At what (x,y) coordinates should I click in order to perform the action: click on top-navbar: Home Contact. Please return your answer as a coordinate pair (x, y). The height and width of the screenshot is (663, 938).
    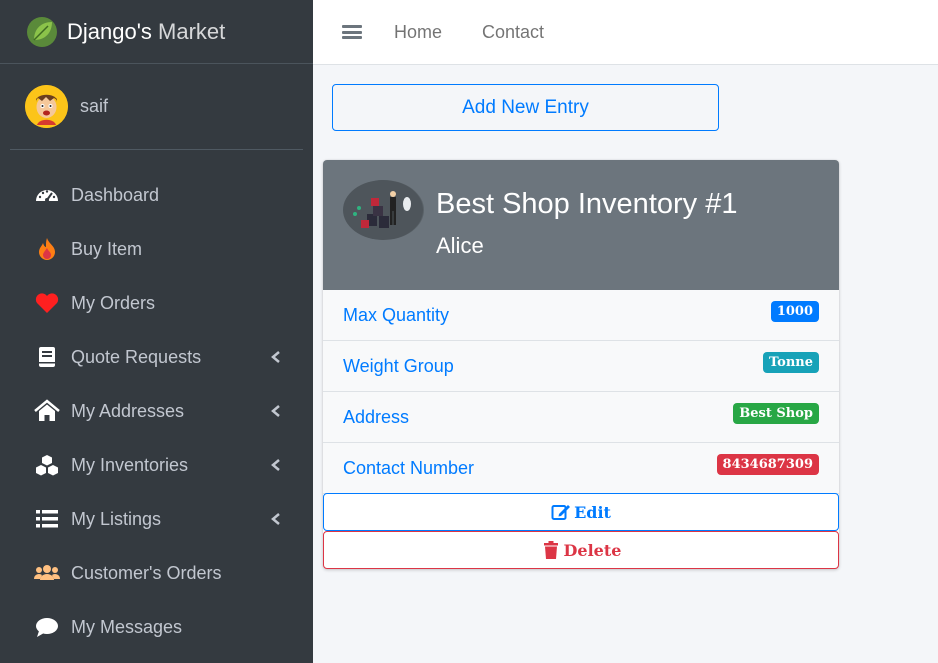
    Looking at the image, I should click on (625, 32).